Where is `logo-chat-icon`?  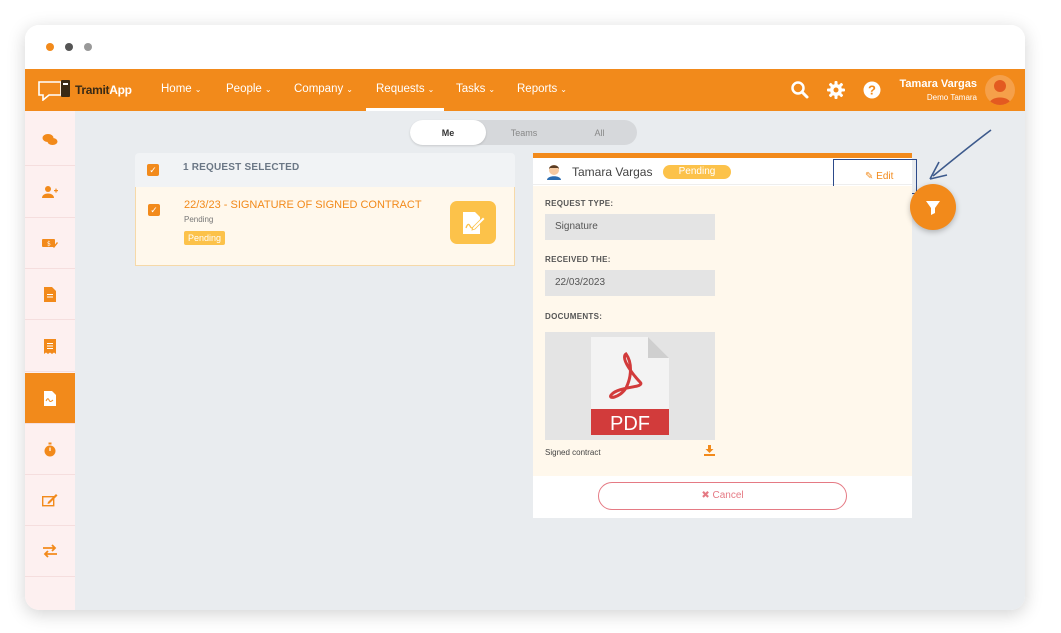 logo-chat-icon is located at coordinates (54, 90).